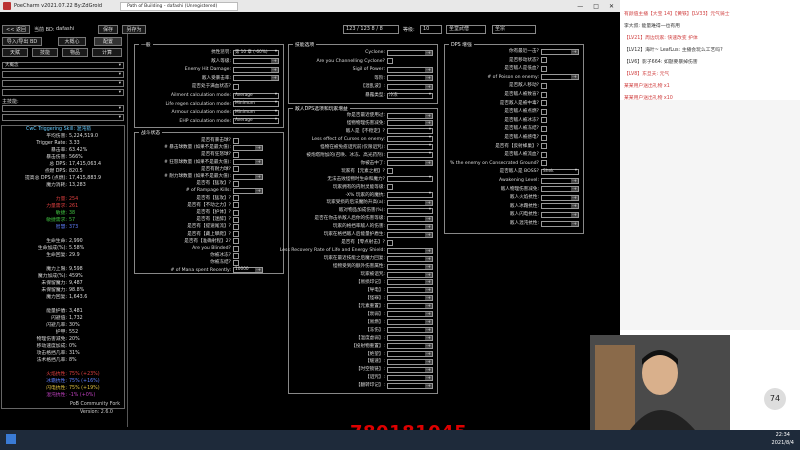 This screenshot has height=450, width=800. Describe the element at coordinates (45, 52) in the screenshot. I see `tab-skills: 技能` at that location.